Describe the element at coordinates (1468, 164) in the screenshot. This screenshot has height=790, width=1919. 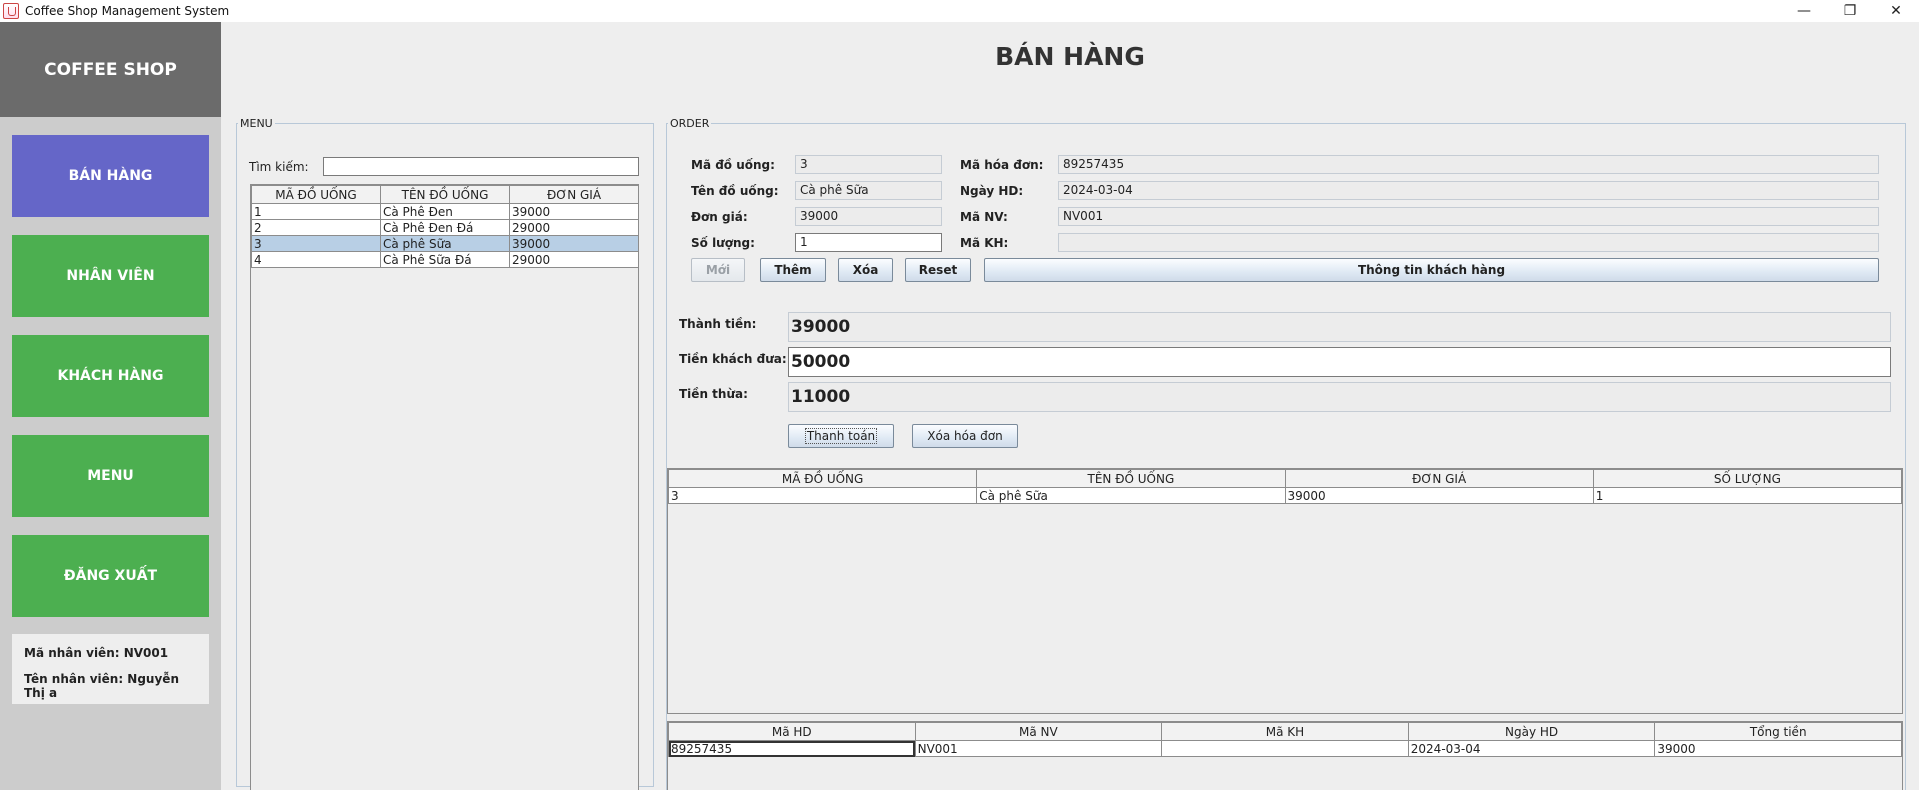
I see `ma-hoa-don-field: 89257435` at that location.